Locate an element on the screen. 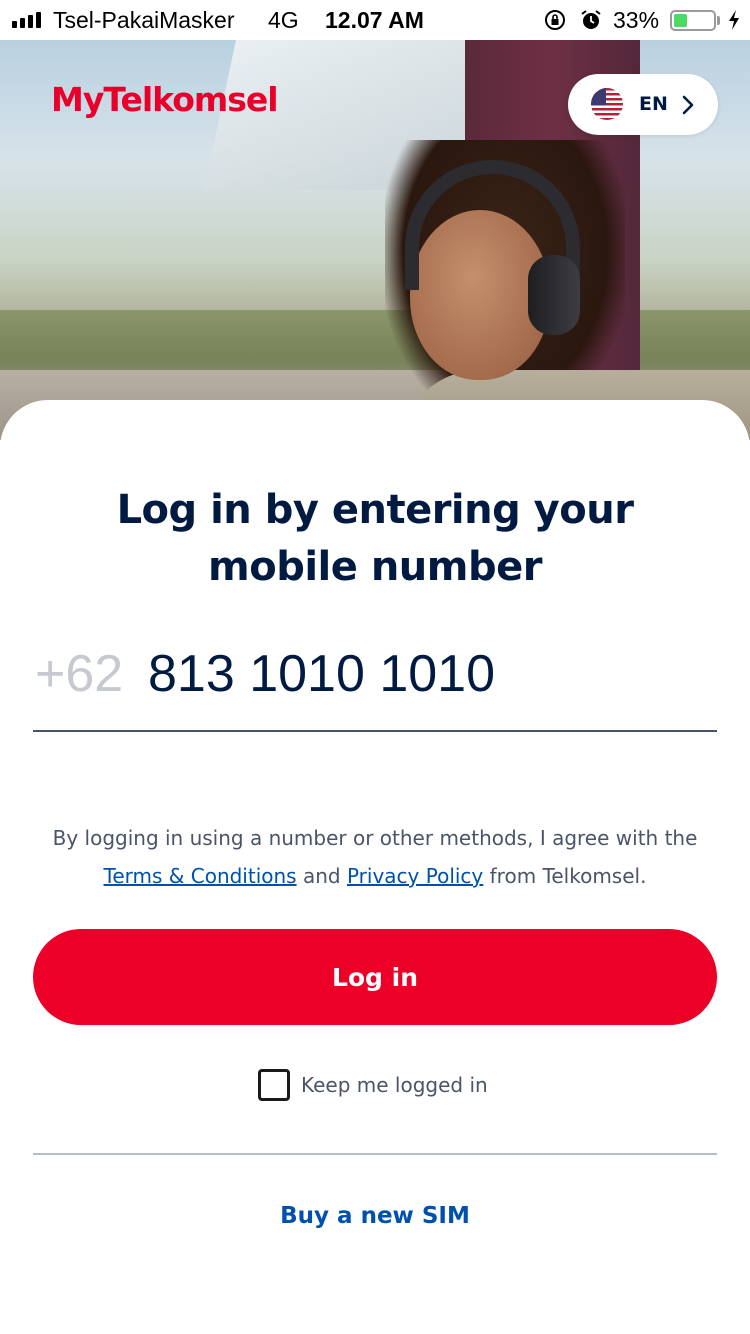 The image size is (750, 1334). charging-icon is located at coordinates (734, 20).